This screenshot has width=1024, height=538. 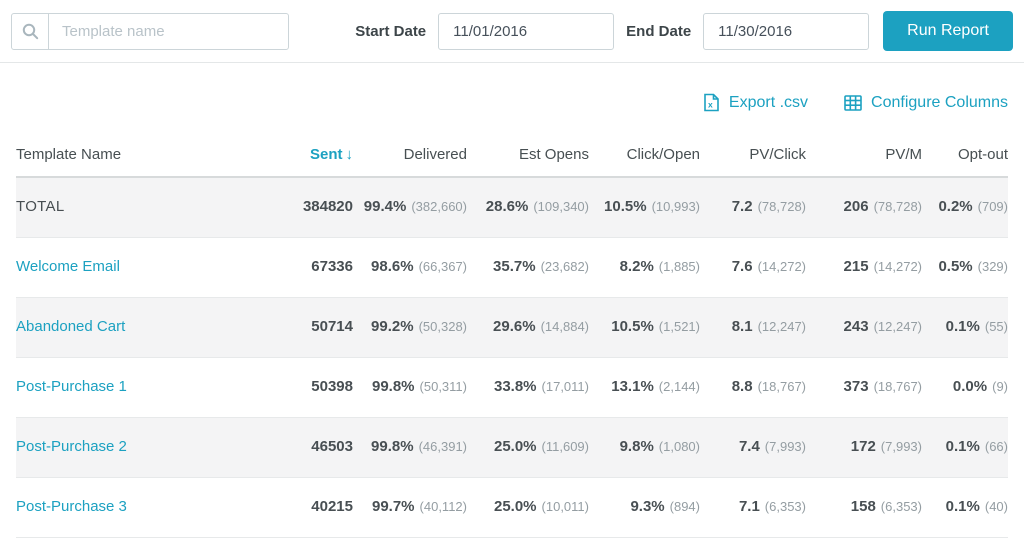 I want to click on pv_click-value: 8.1, so click(x=742, y=326).